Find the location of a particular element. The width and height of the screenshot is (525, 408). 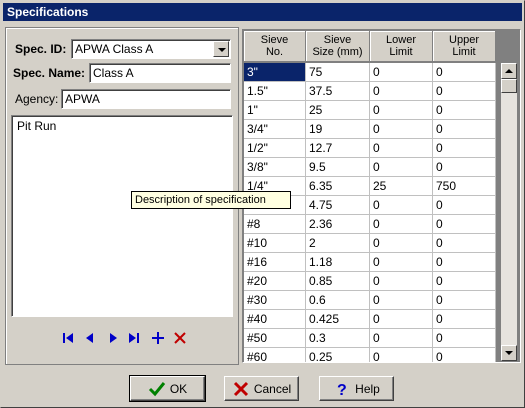

grid-cell: #10 is located at coordinates (275, 243).